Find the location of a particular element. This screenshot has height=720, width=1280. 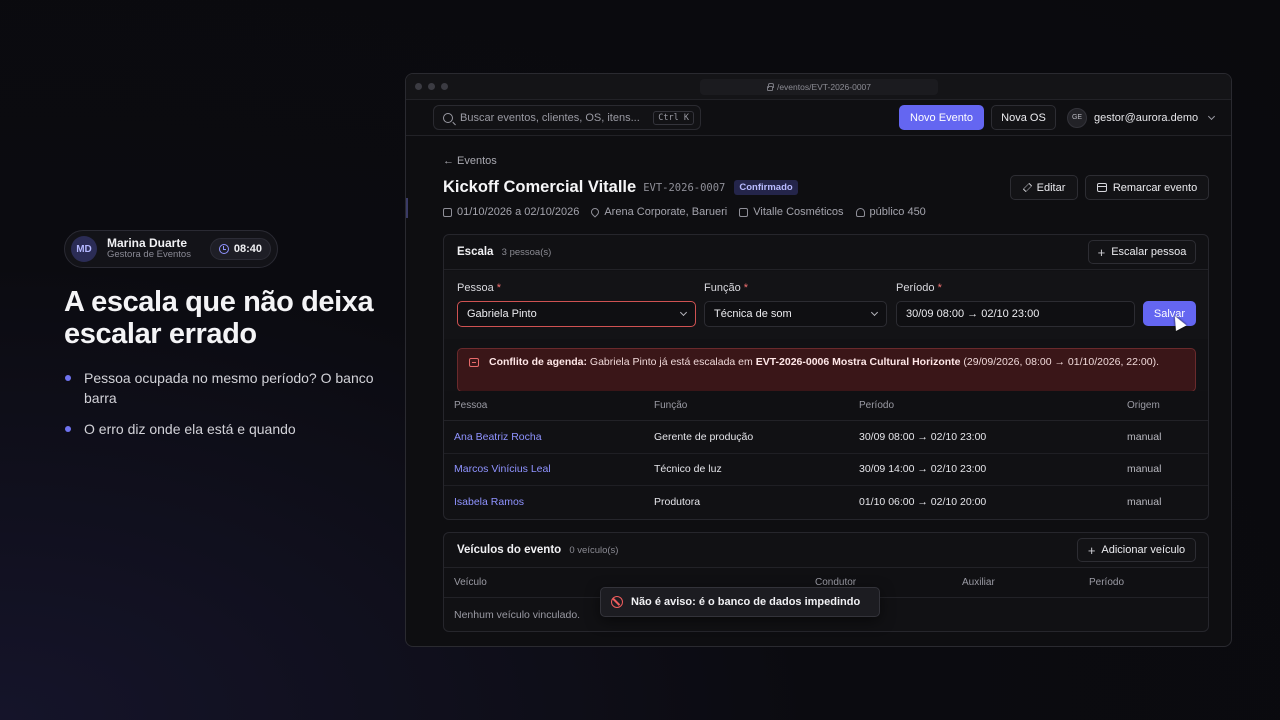

role-cell: Produtora is located at coordinates (677, 502).